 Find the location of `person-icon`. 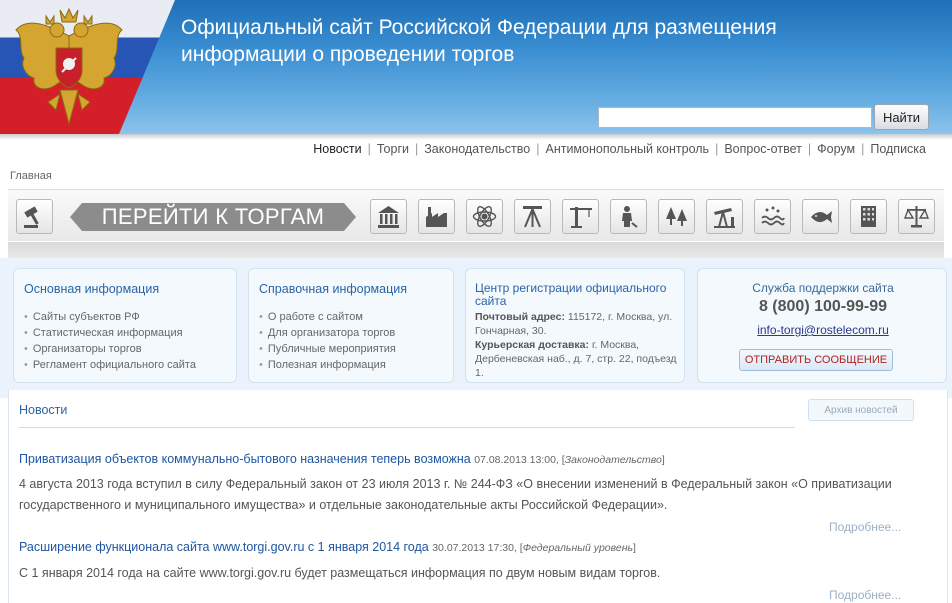

person-icon is located at coordinates (628, 216).